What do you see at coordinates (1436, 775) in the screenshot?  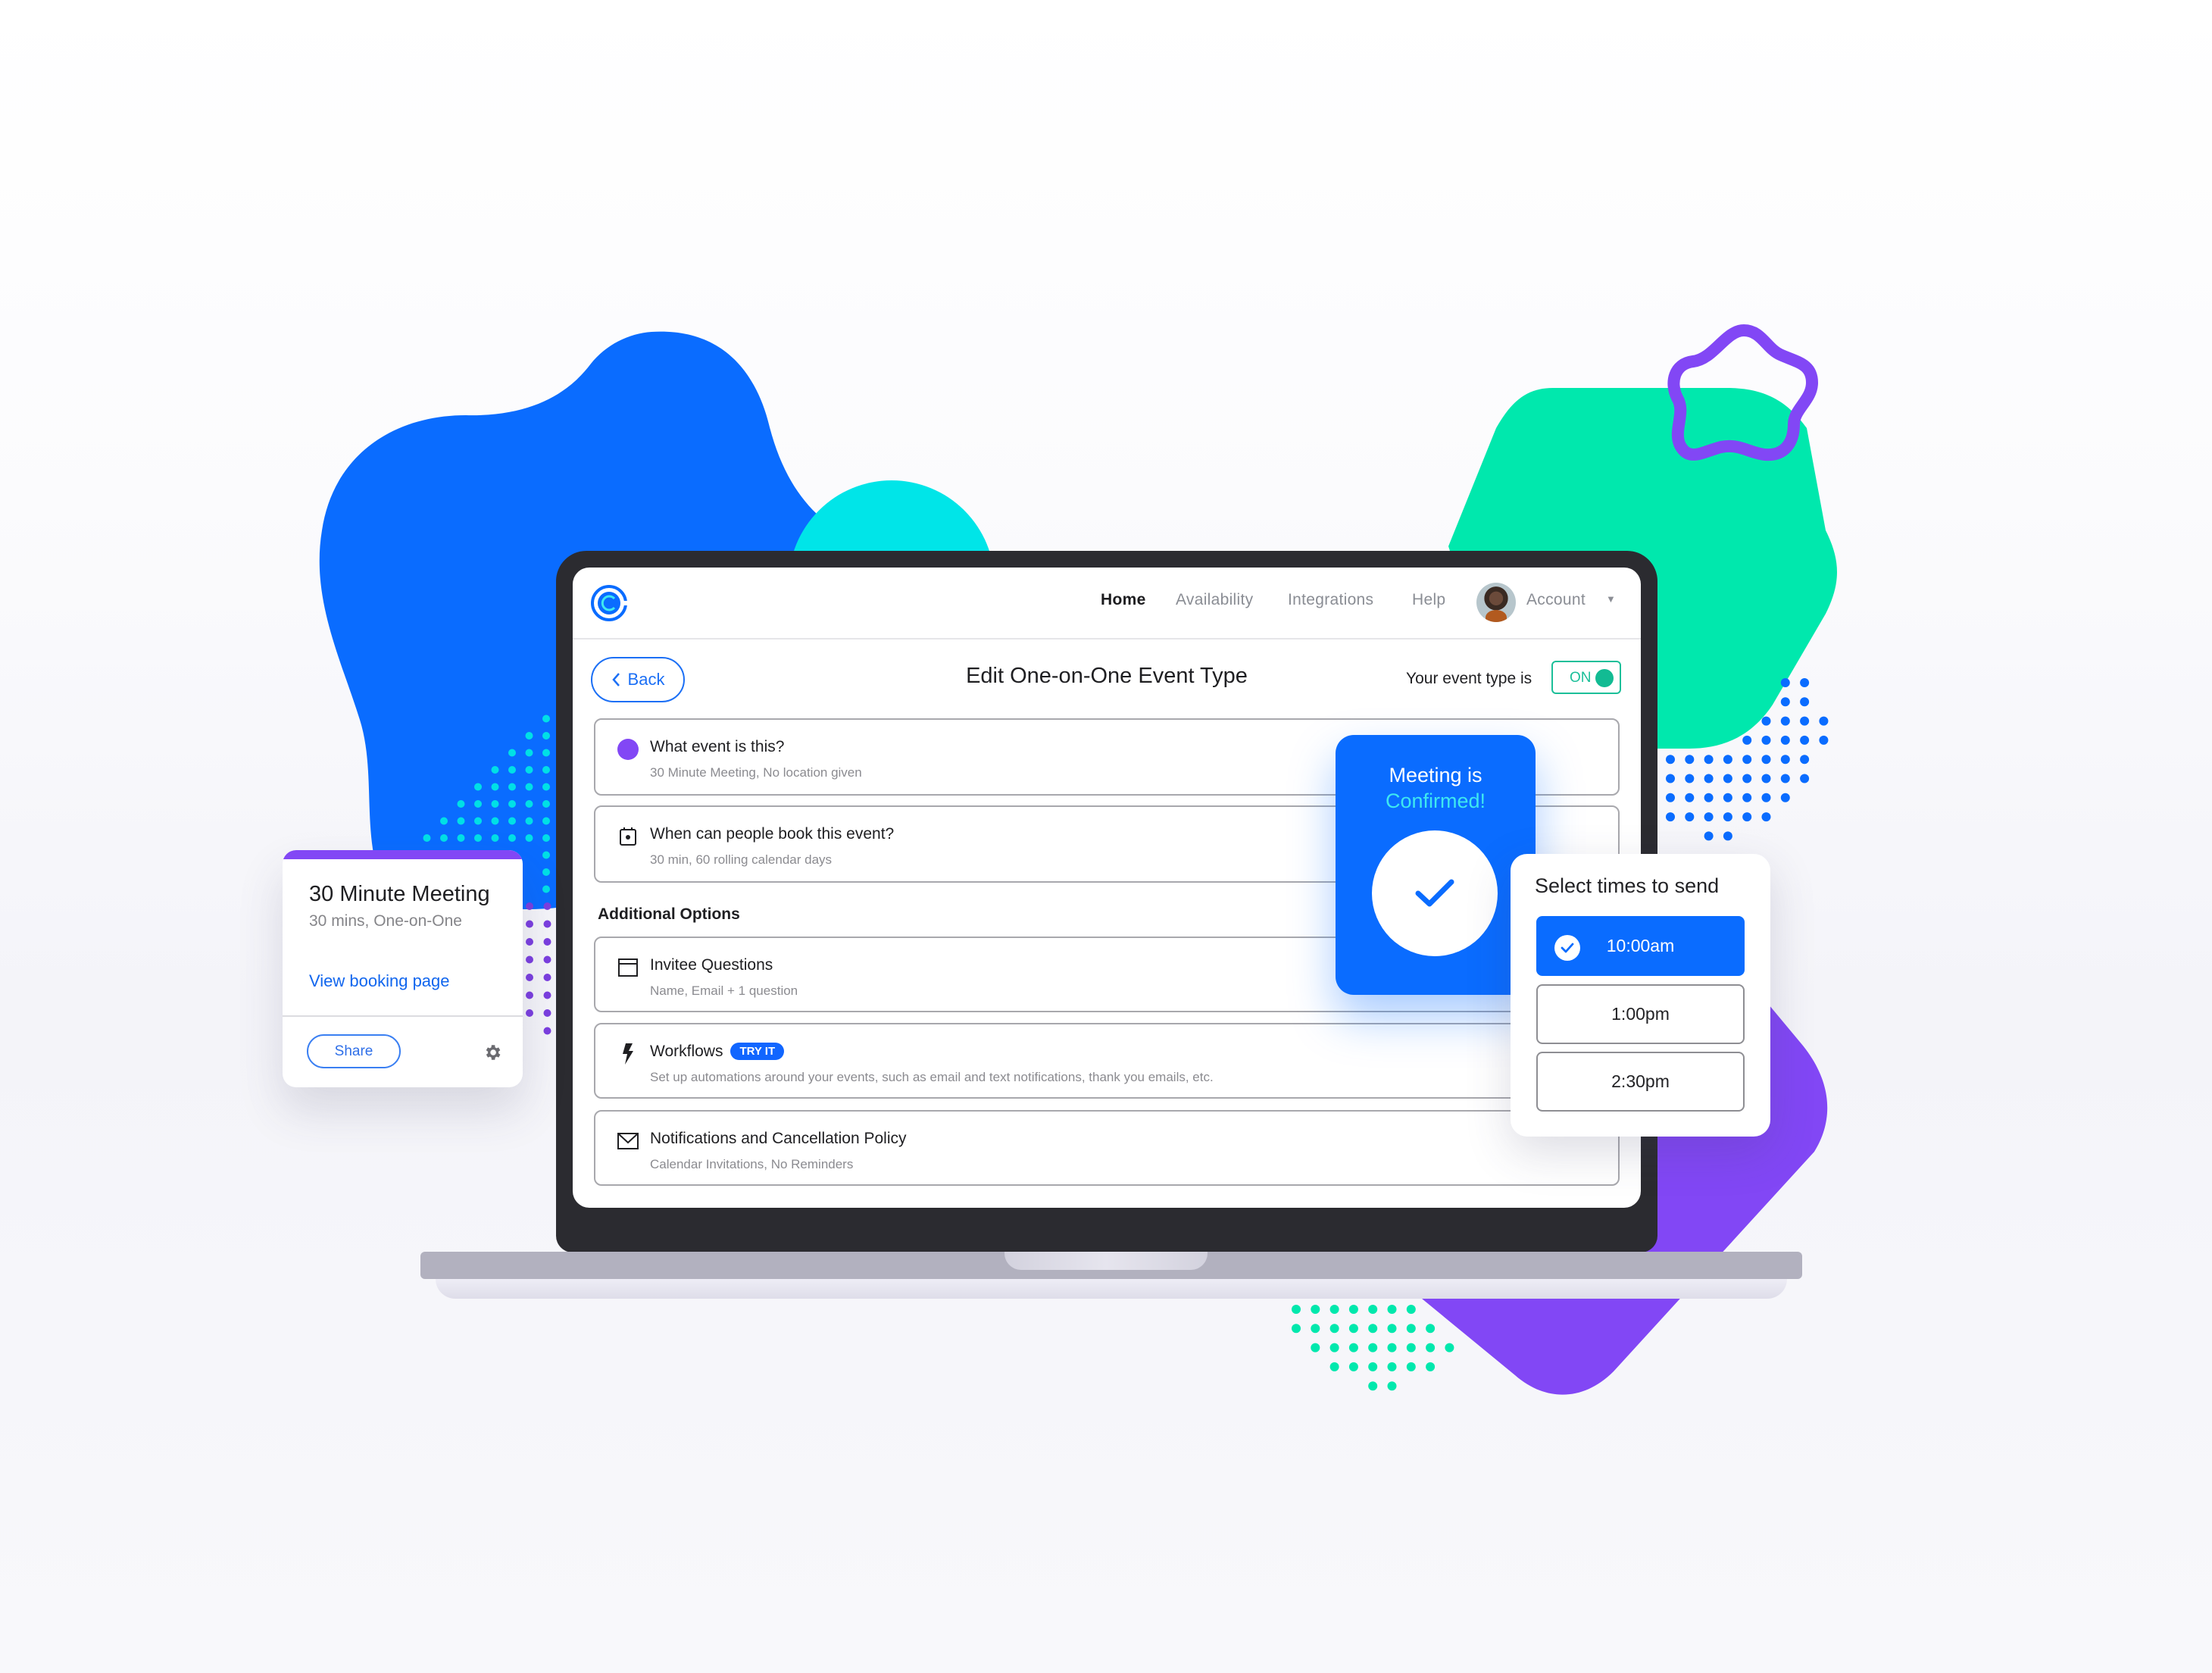 I see `confirmation-line1: Meeting is` at bounding box center [1436, 775].